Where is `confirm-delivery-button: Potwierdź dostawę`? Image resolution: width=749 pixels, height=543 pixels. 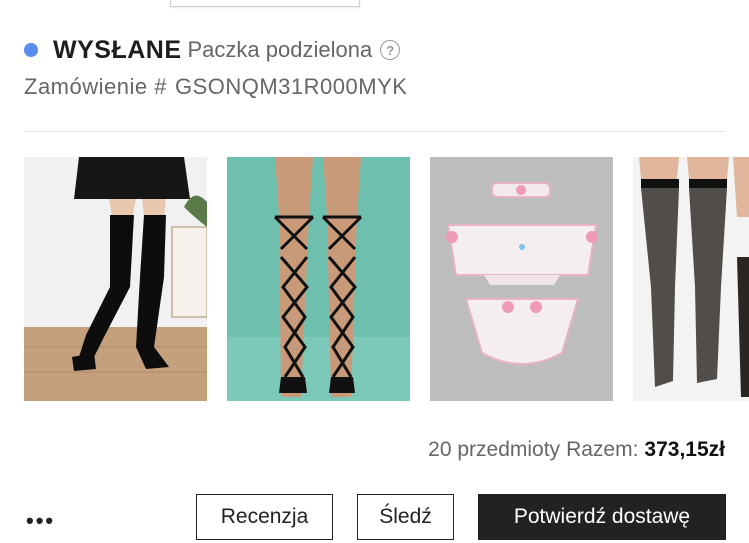
confirm-delivery-button: Potwierdź dostawę is located at coordinates (602, 517).